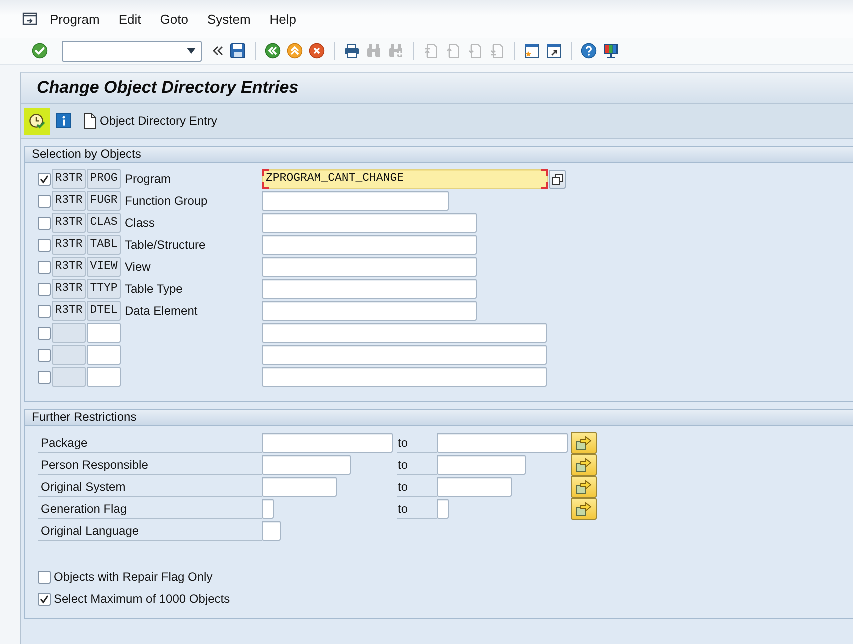  Describe the element at coordinates (138, 267) in the screenshot. I see `field-label: View` at that location.